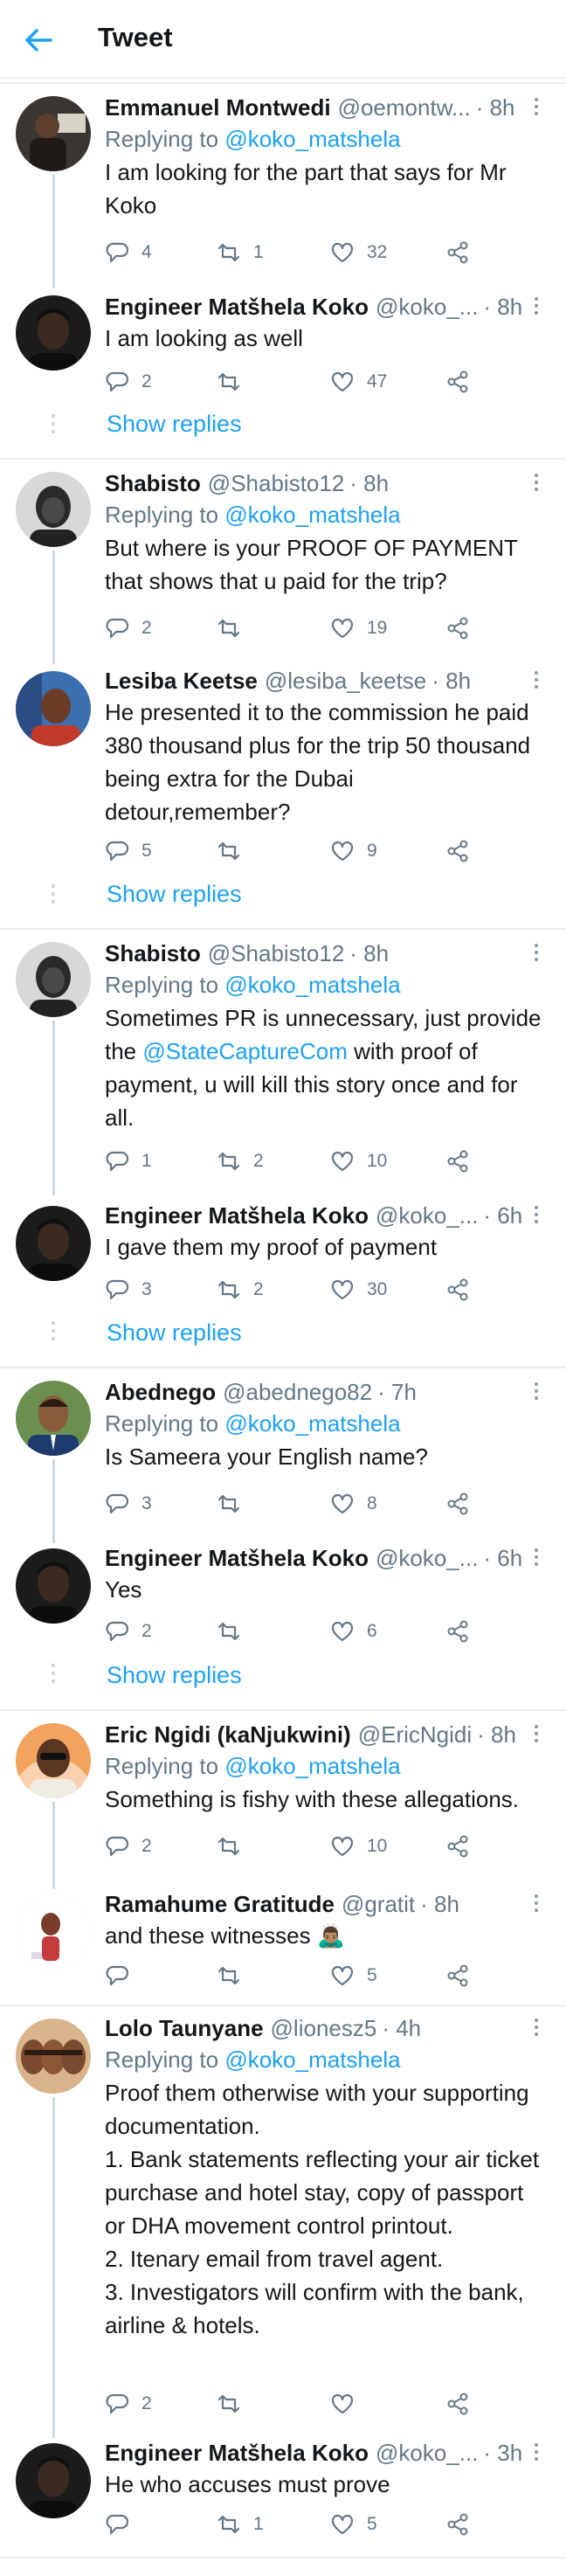 The height and width of the screenshot is (2576, 566). Describe the element at coordinates (353, 851) in the screenshot. I see `like-button: 9` at that location.